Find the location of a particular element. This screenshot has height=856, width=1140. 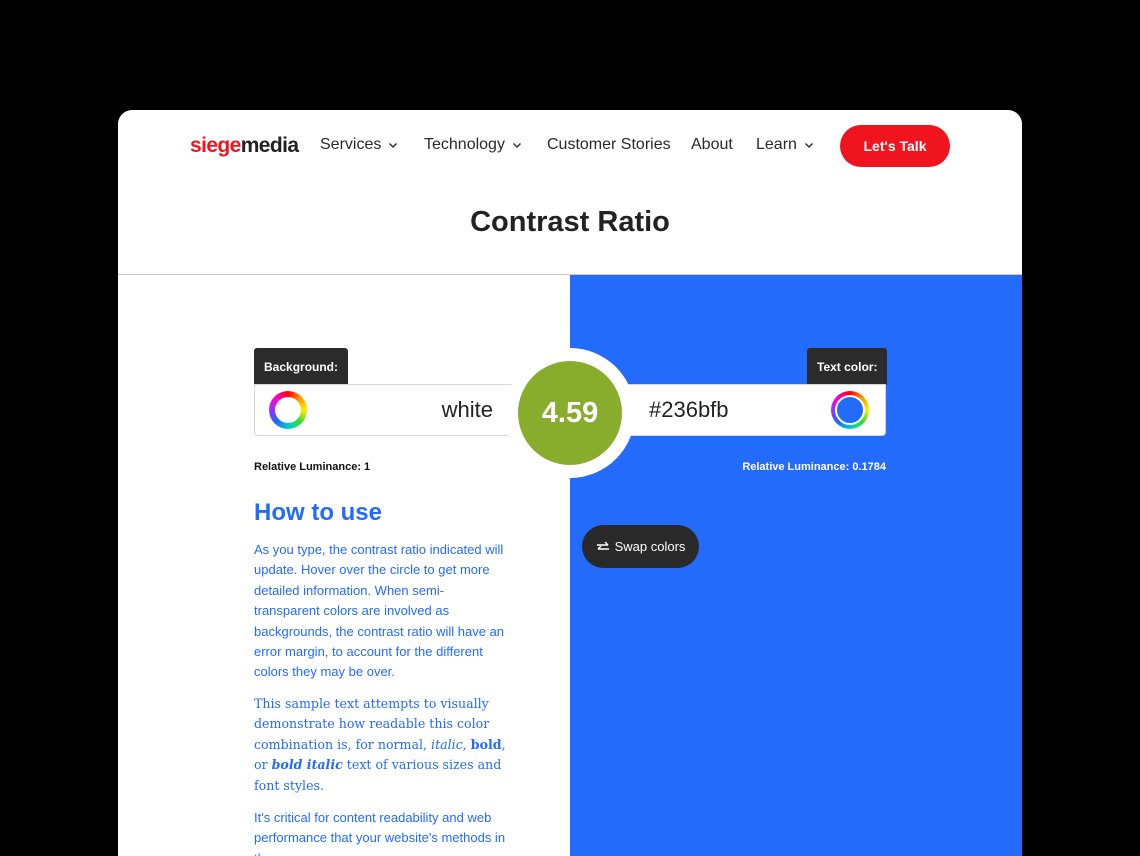

lets-talk-button: Let's Talk is located at coordinates (895, 146).